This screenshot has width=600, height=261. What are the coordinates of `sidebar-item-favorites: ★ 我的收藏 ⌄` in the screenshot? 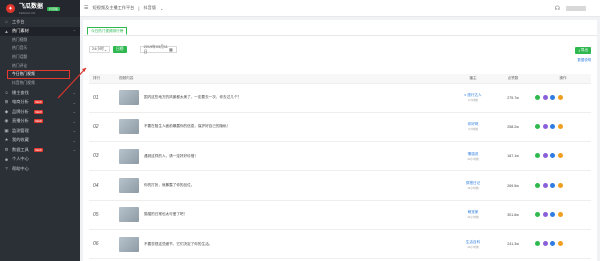 It's located at (40, 140).